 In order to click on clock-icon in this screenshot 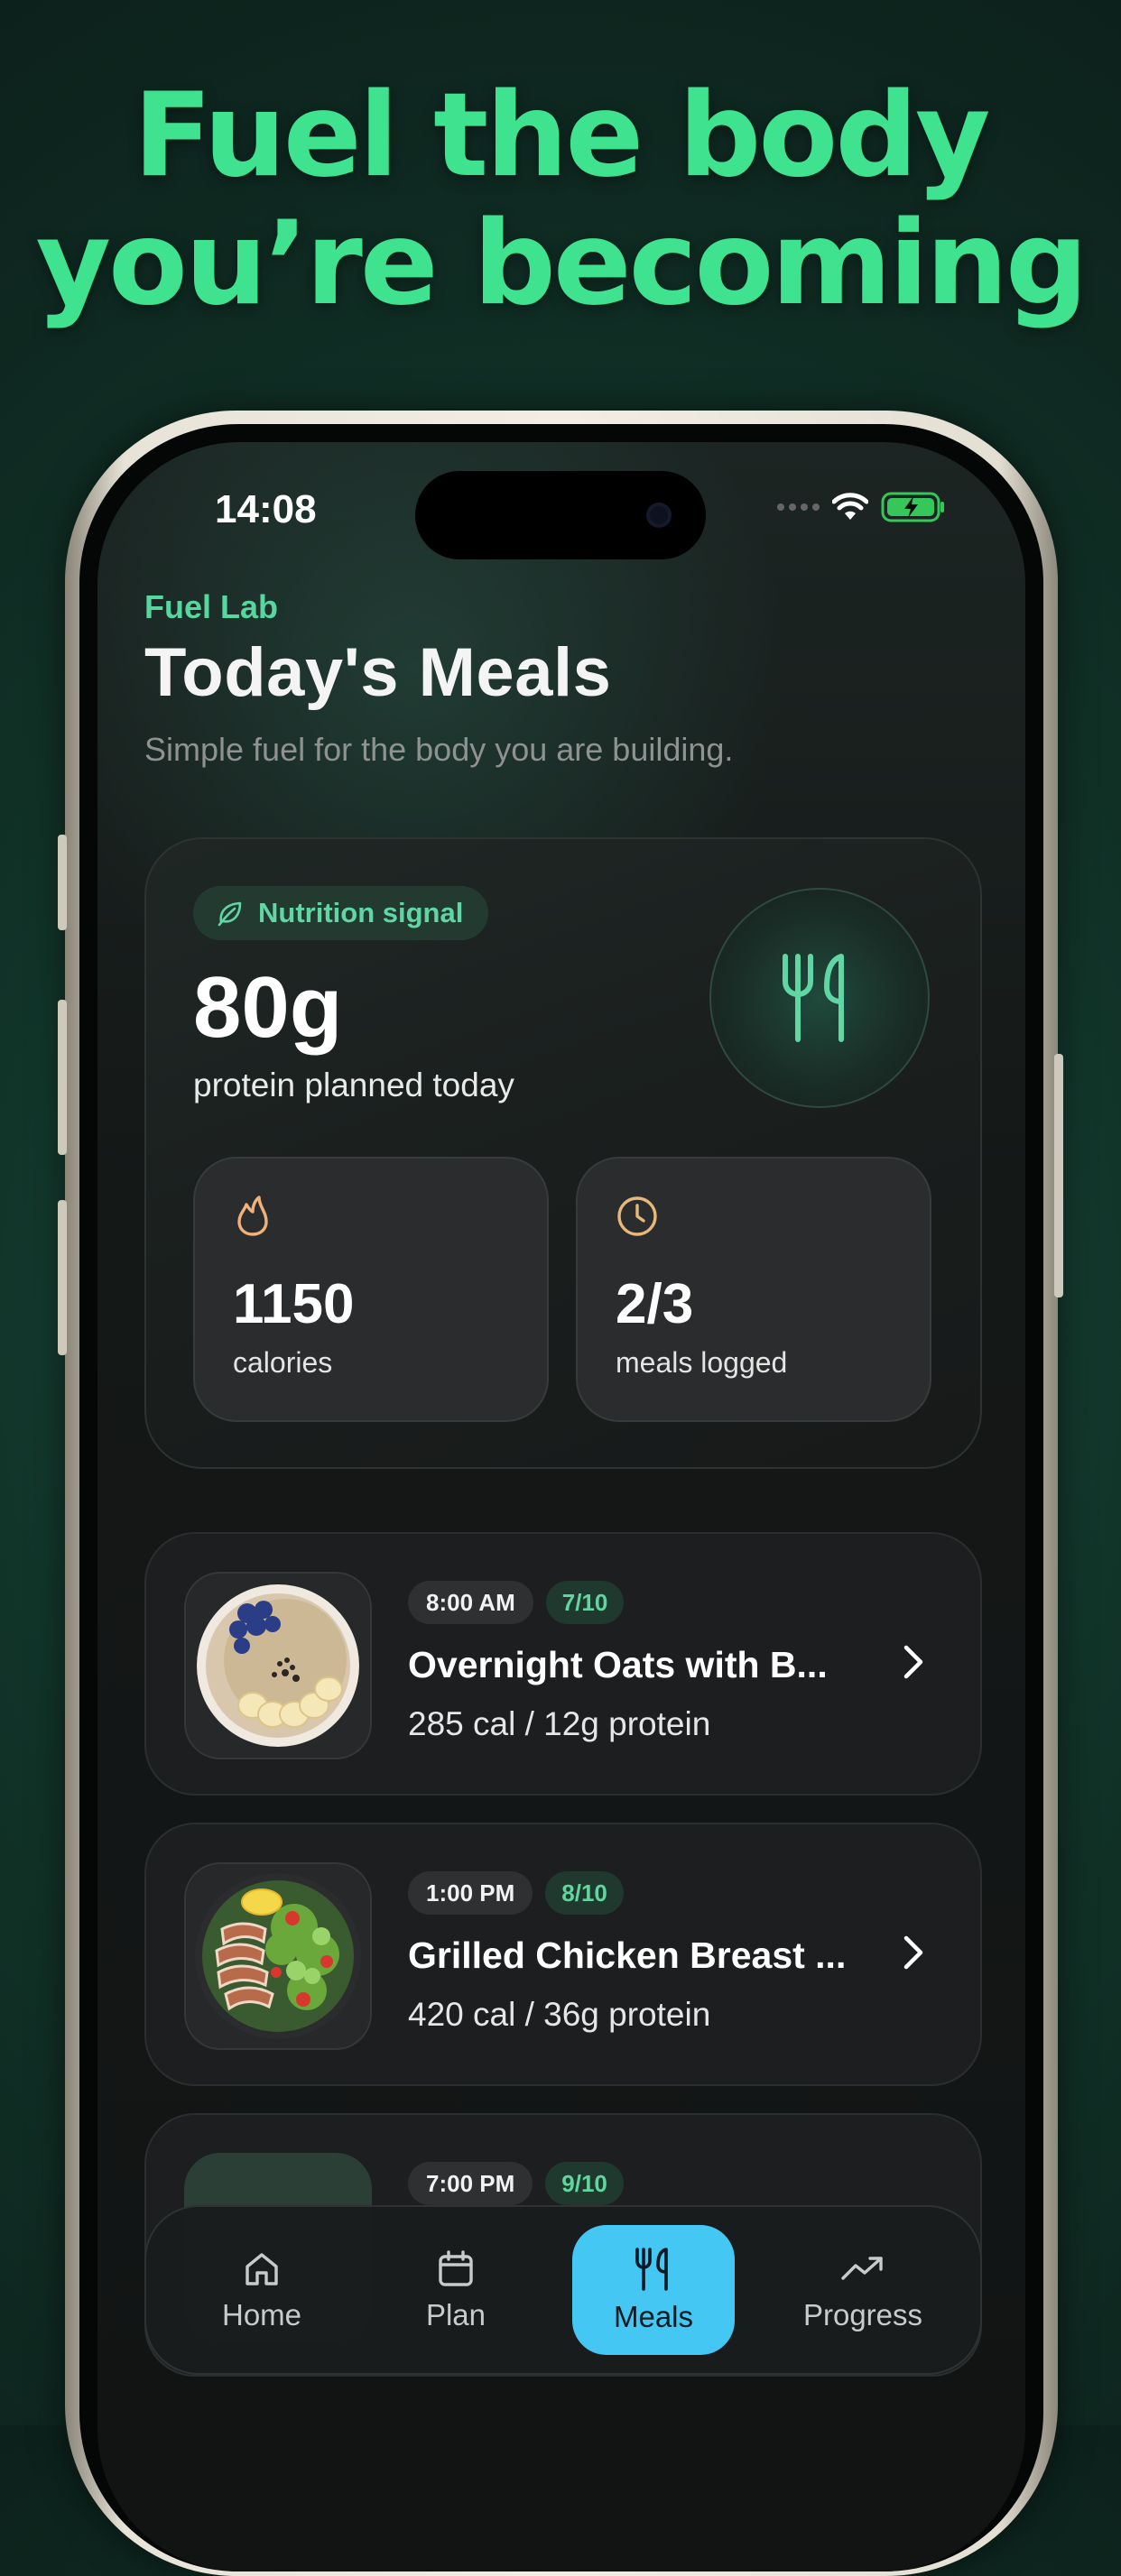, I will do `click(637, 1216)`.